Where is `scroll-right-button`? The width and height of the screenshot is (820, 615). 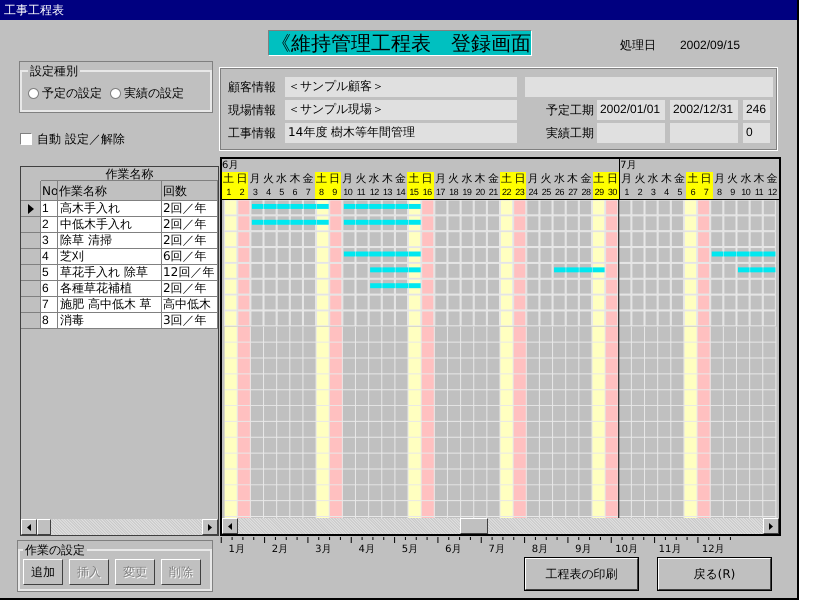 scroll-right-button is located at coordinates (771, 526).